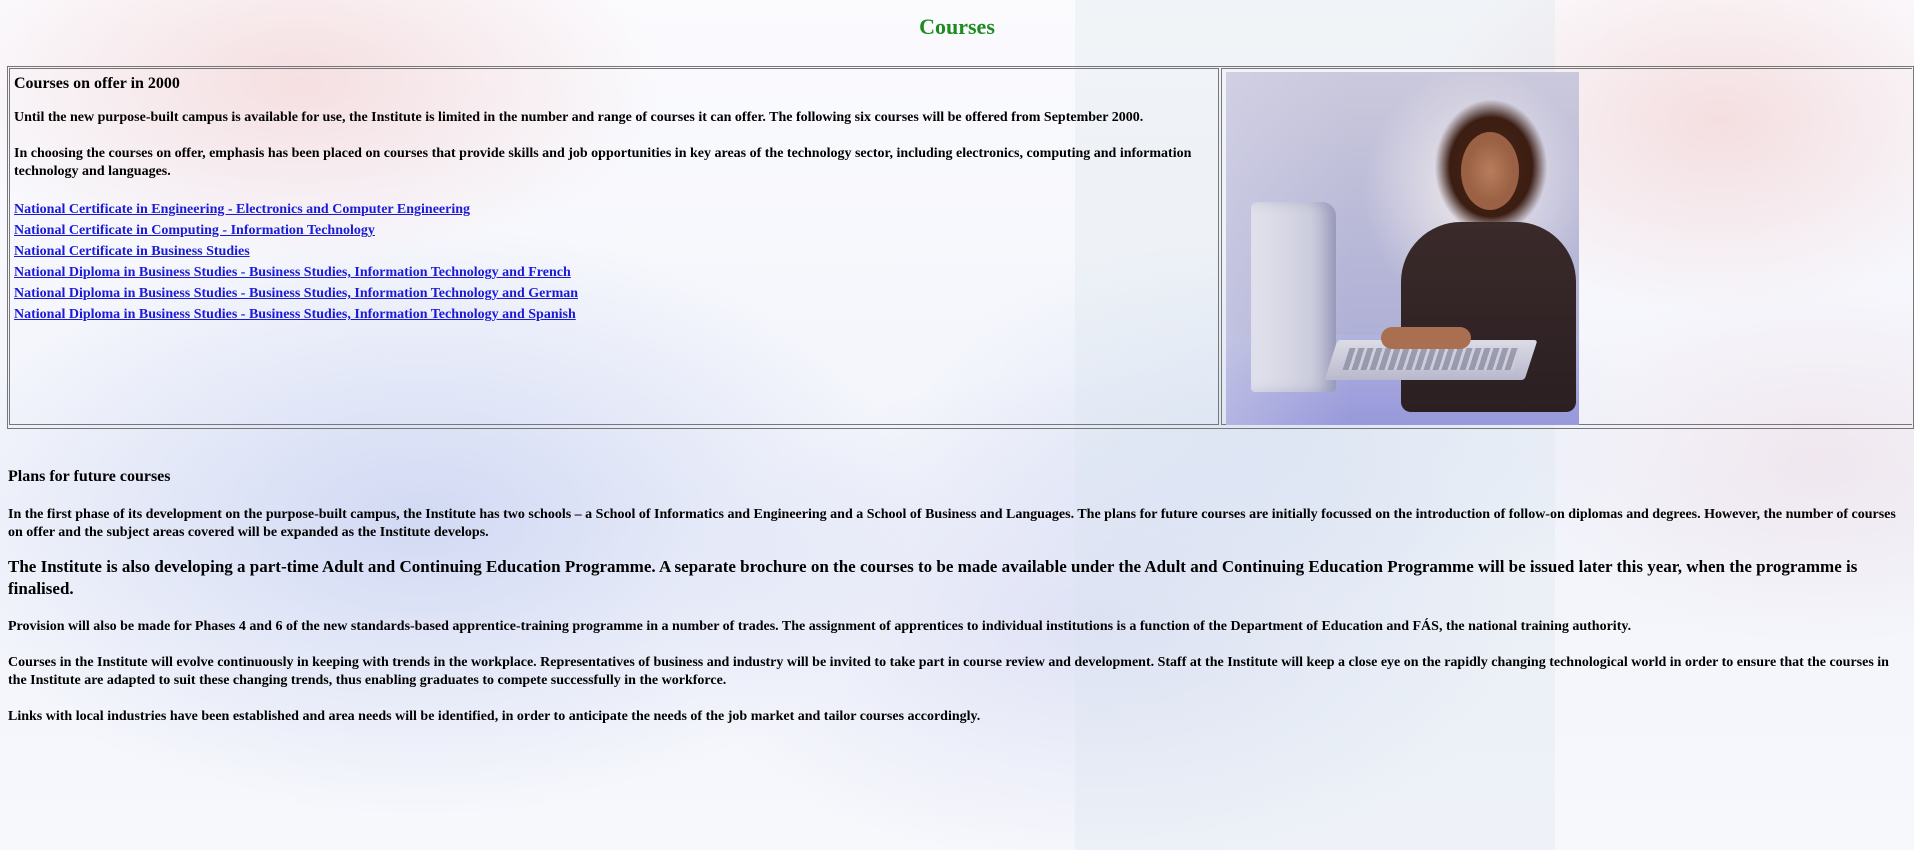 Image resolution: width=1914 pixels, height=850 pixels. Describe the element at coordinates (614, 251) in the screenshot. I see `course-link-nc-business: National Certificate in Business Studies` at that location.